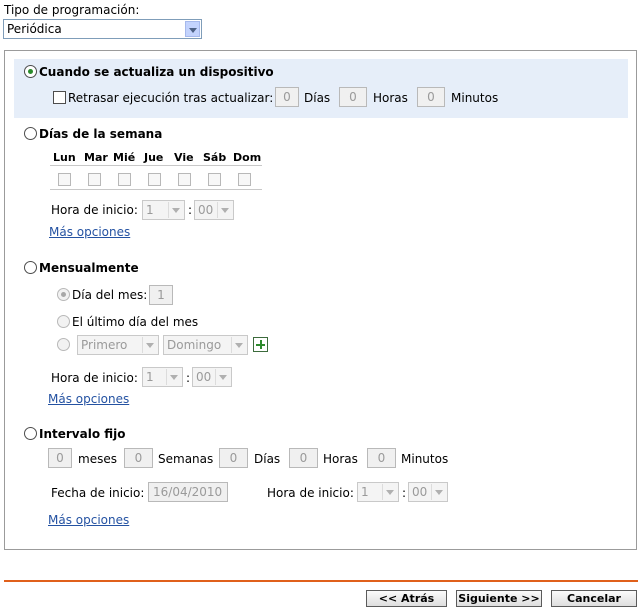 The height and width of the screenshot is (608, 642). Describe the element at coordinates (101, 134) in the screenshot. I see `weekdays-label: Días de la semana` at that location.